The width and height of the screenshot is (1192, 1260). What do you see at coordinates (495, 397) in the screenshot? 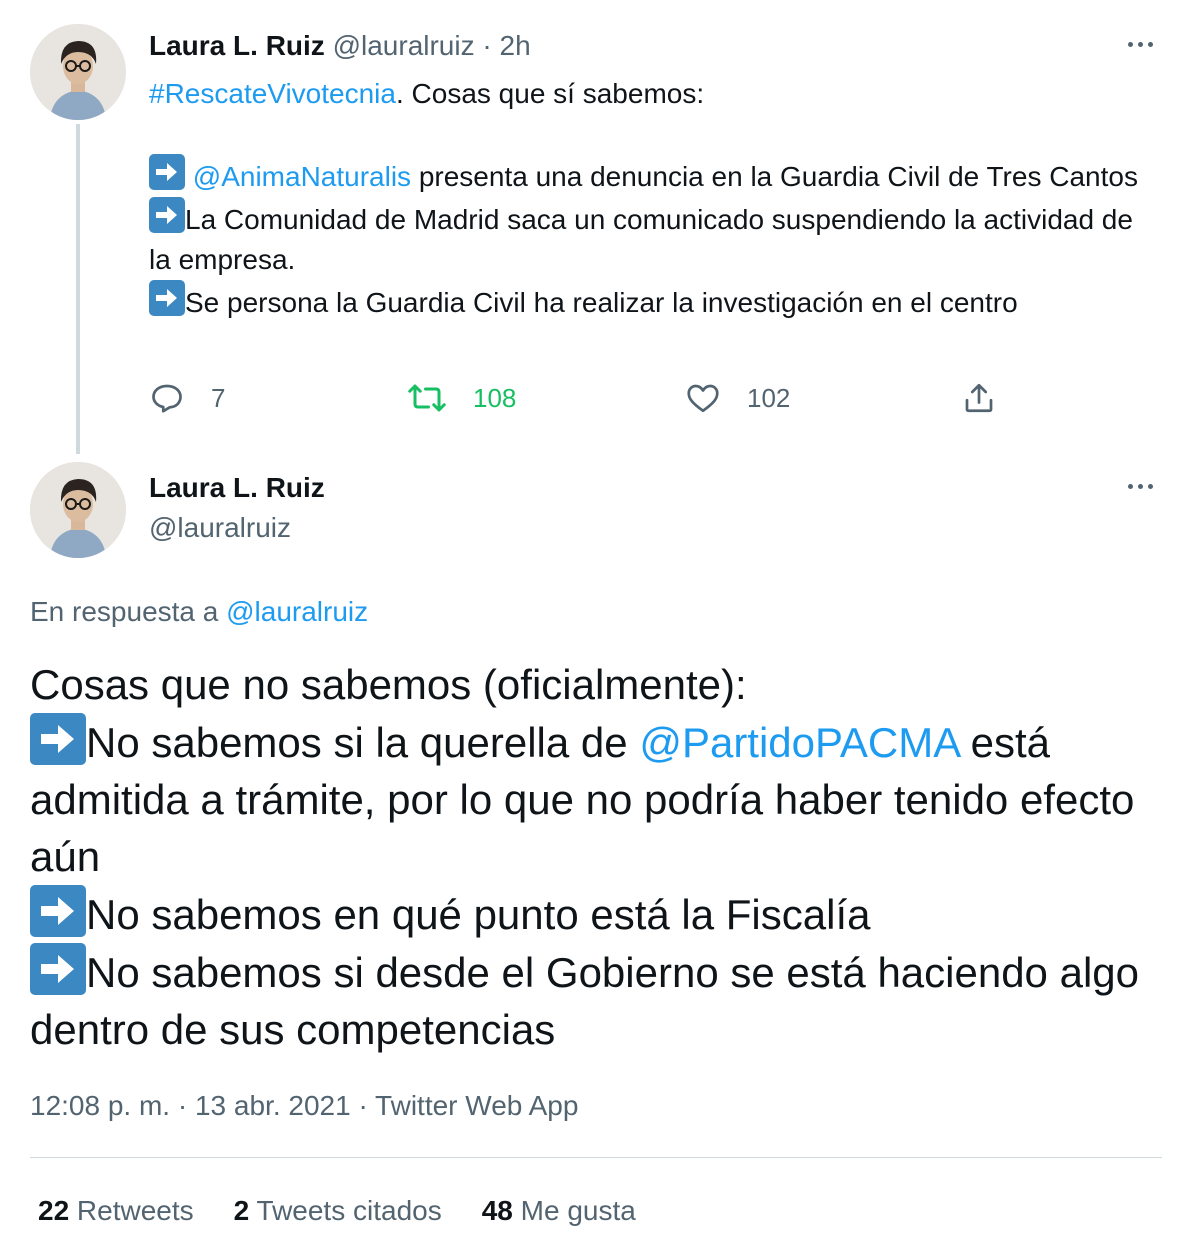
I see `retweet-count: 108` at bounding box center [495, 397].